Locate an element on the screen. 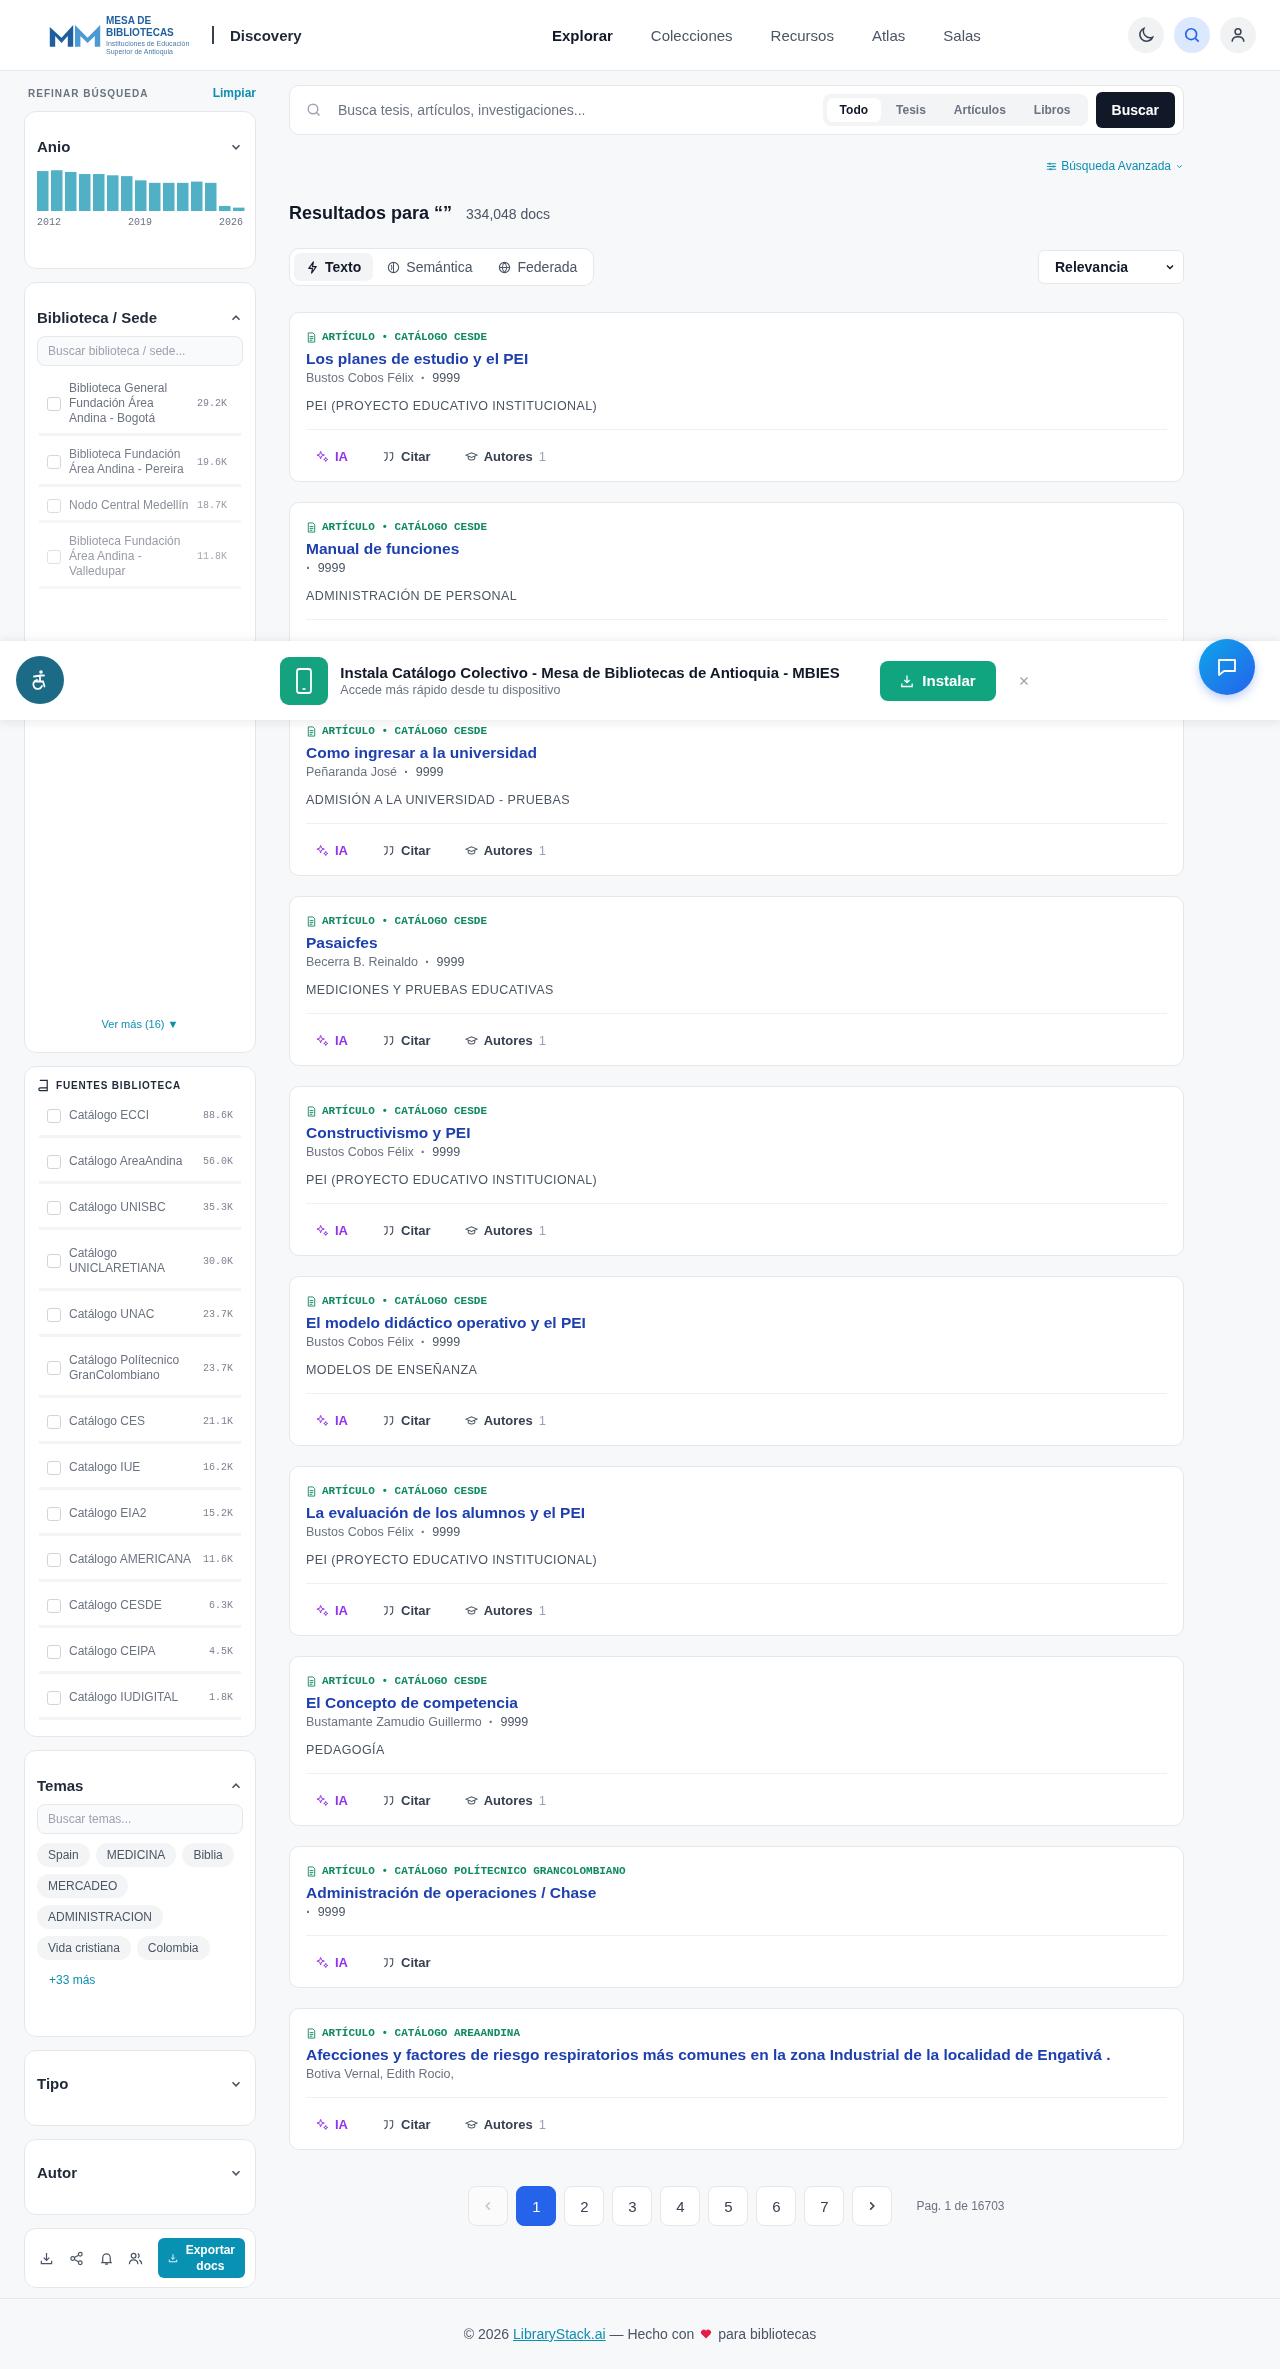 The height and width of the screenshot is (2369, 1280). nav-link: Colecciones is located at coordinates (691, 35).